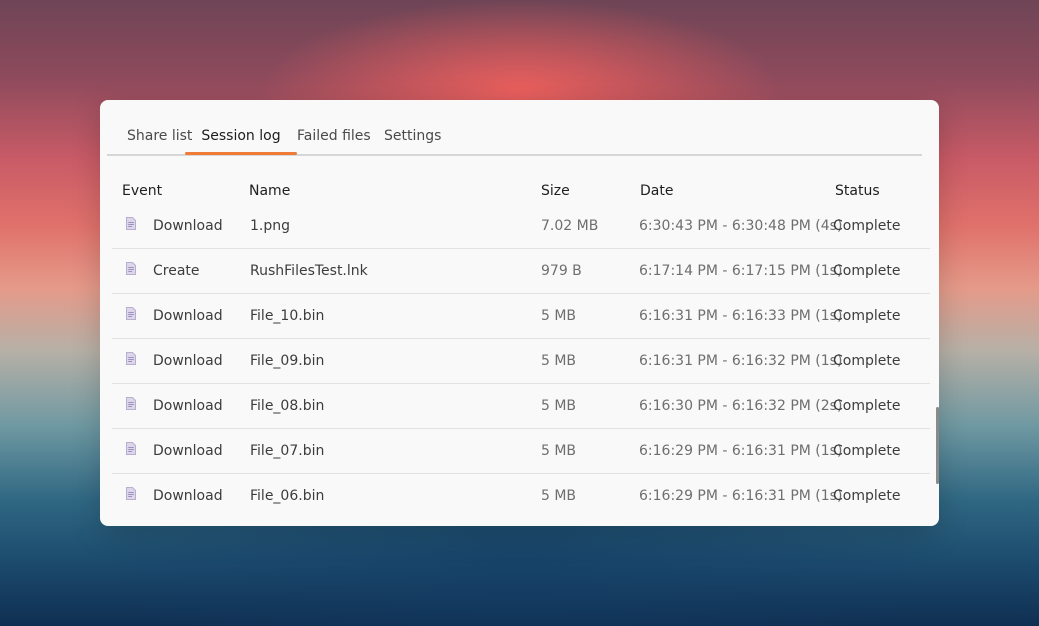  Describe the element at coordinates (142, 191) in the screenshot. I see `column-header-event: Event` at that location.